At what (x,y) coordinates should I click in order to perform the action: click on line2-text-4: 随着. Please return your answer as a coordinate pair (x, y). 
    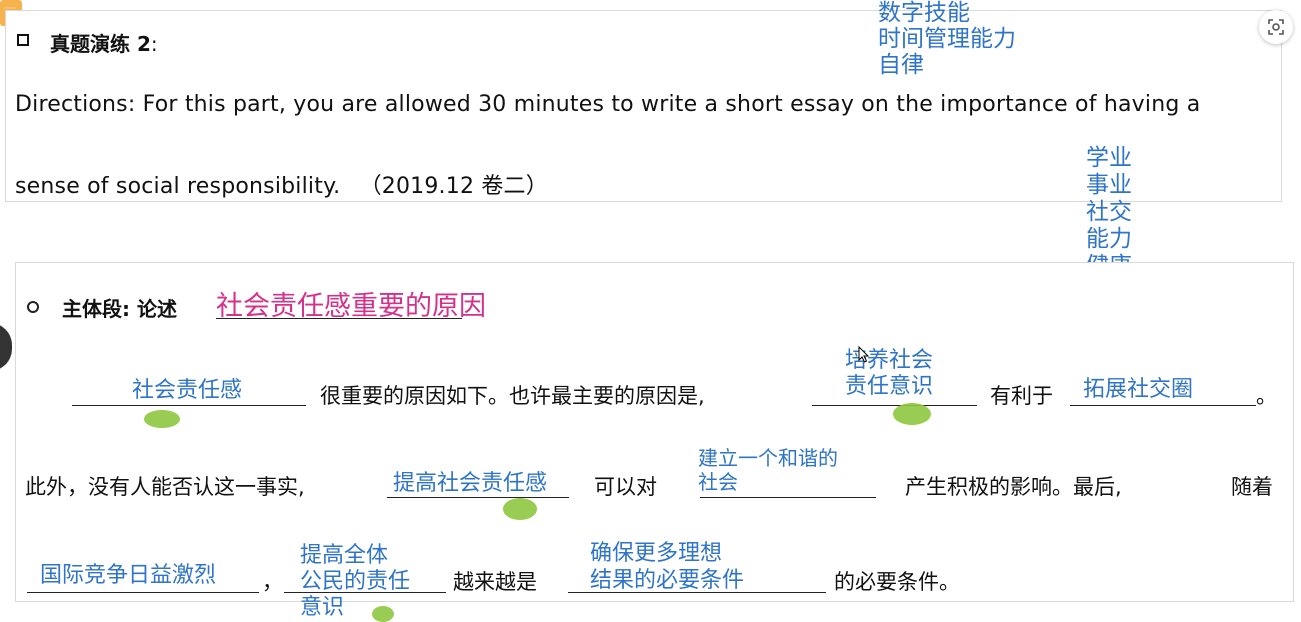
    Looking at the image, I should click on (1252, 487).